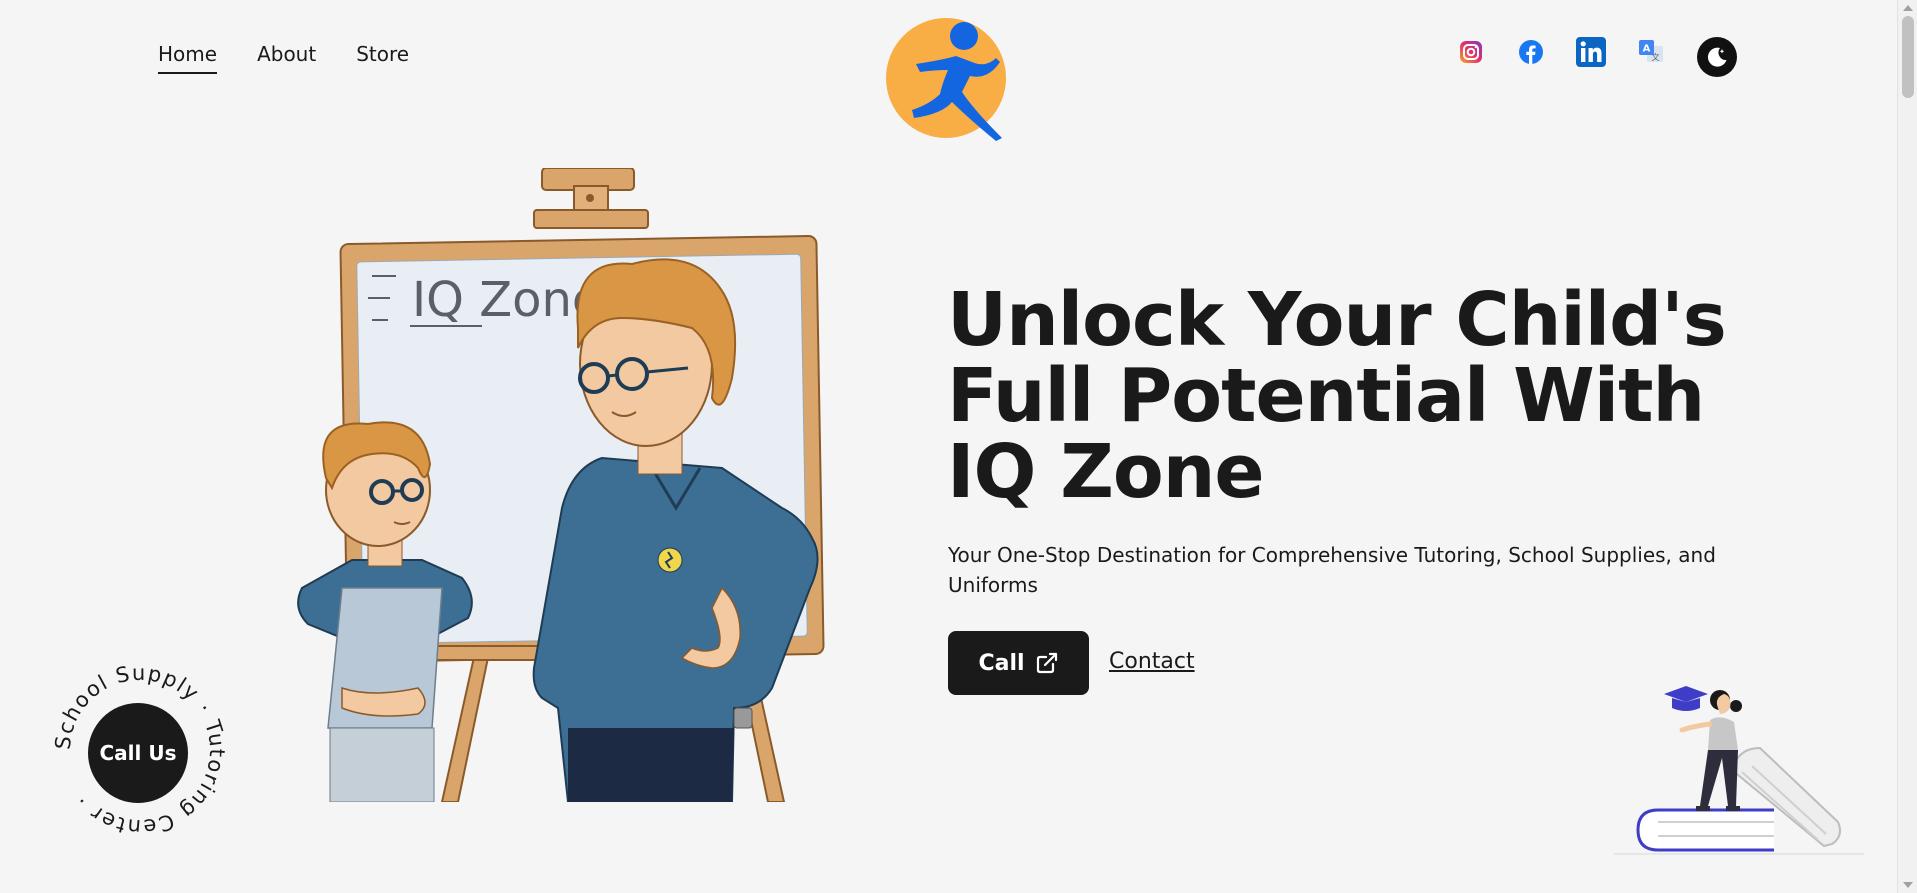  Describe the element at coordinates (1908, 8) in the screenshot. I see `scroll-up-arrow-icon` at that location.